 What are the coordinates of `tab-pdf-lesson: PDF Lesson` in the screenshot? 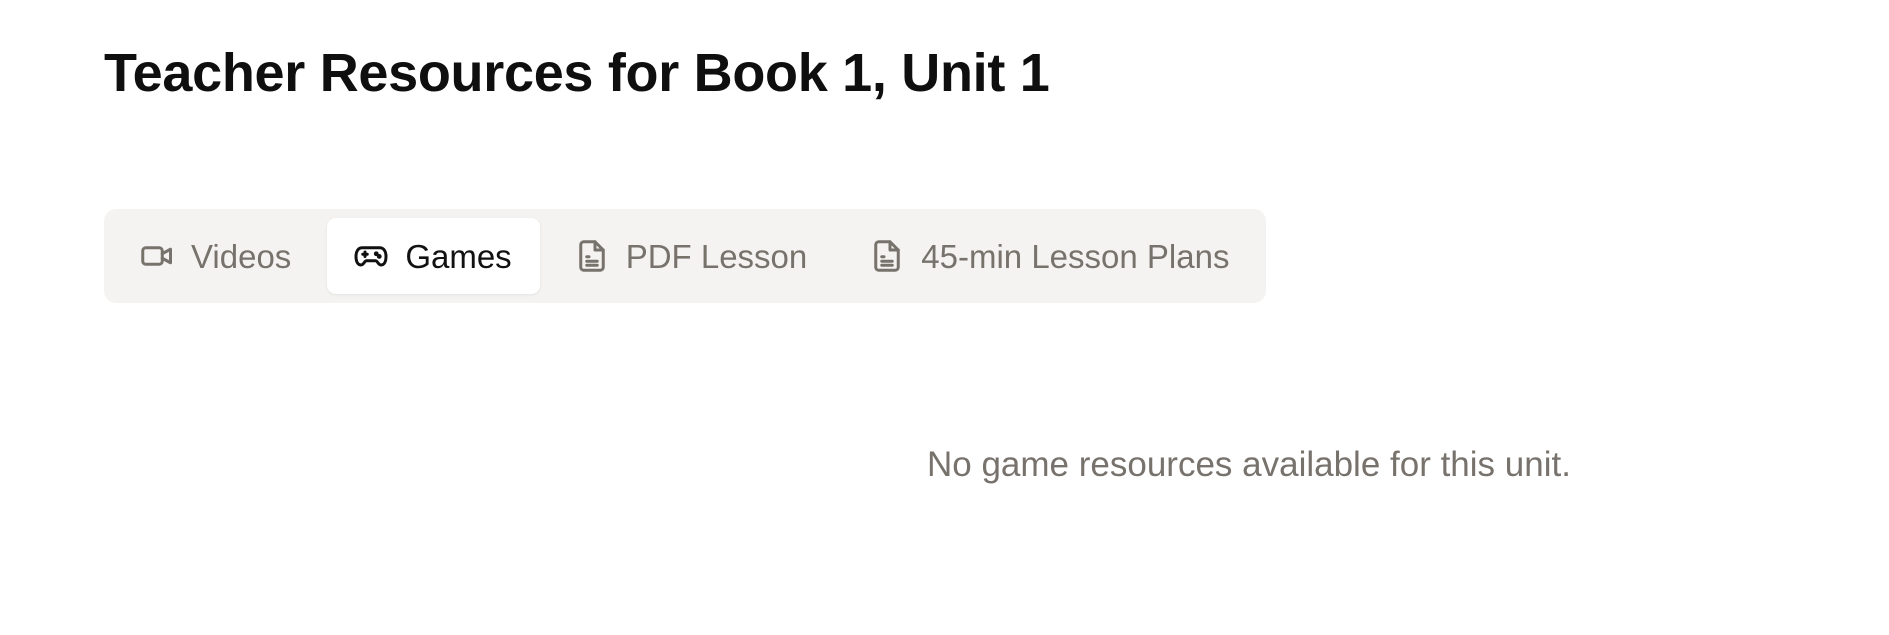 It's located at (692, 256).